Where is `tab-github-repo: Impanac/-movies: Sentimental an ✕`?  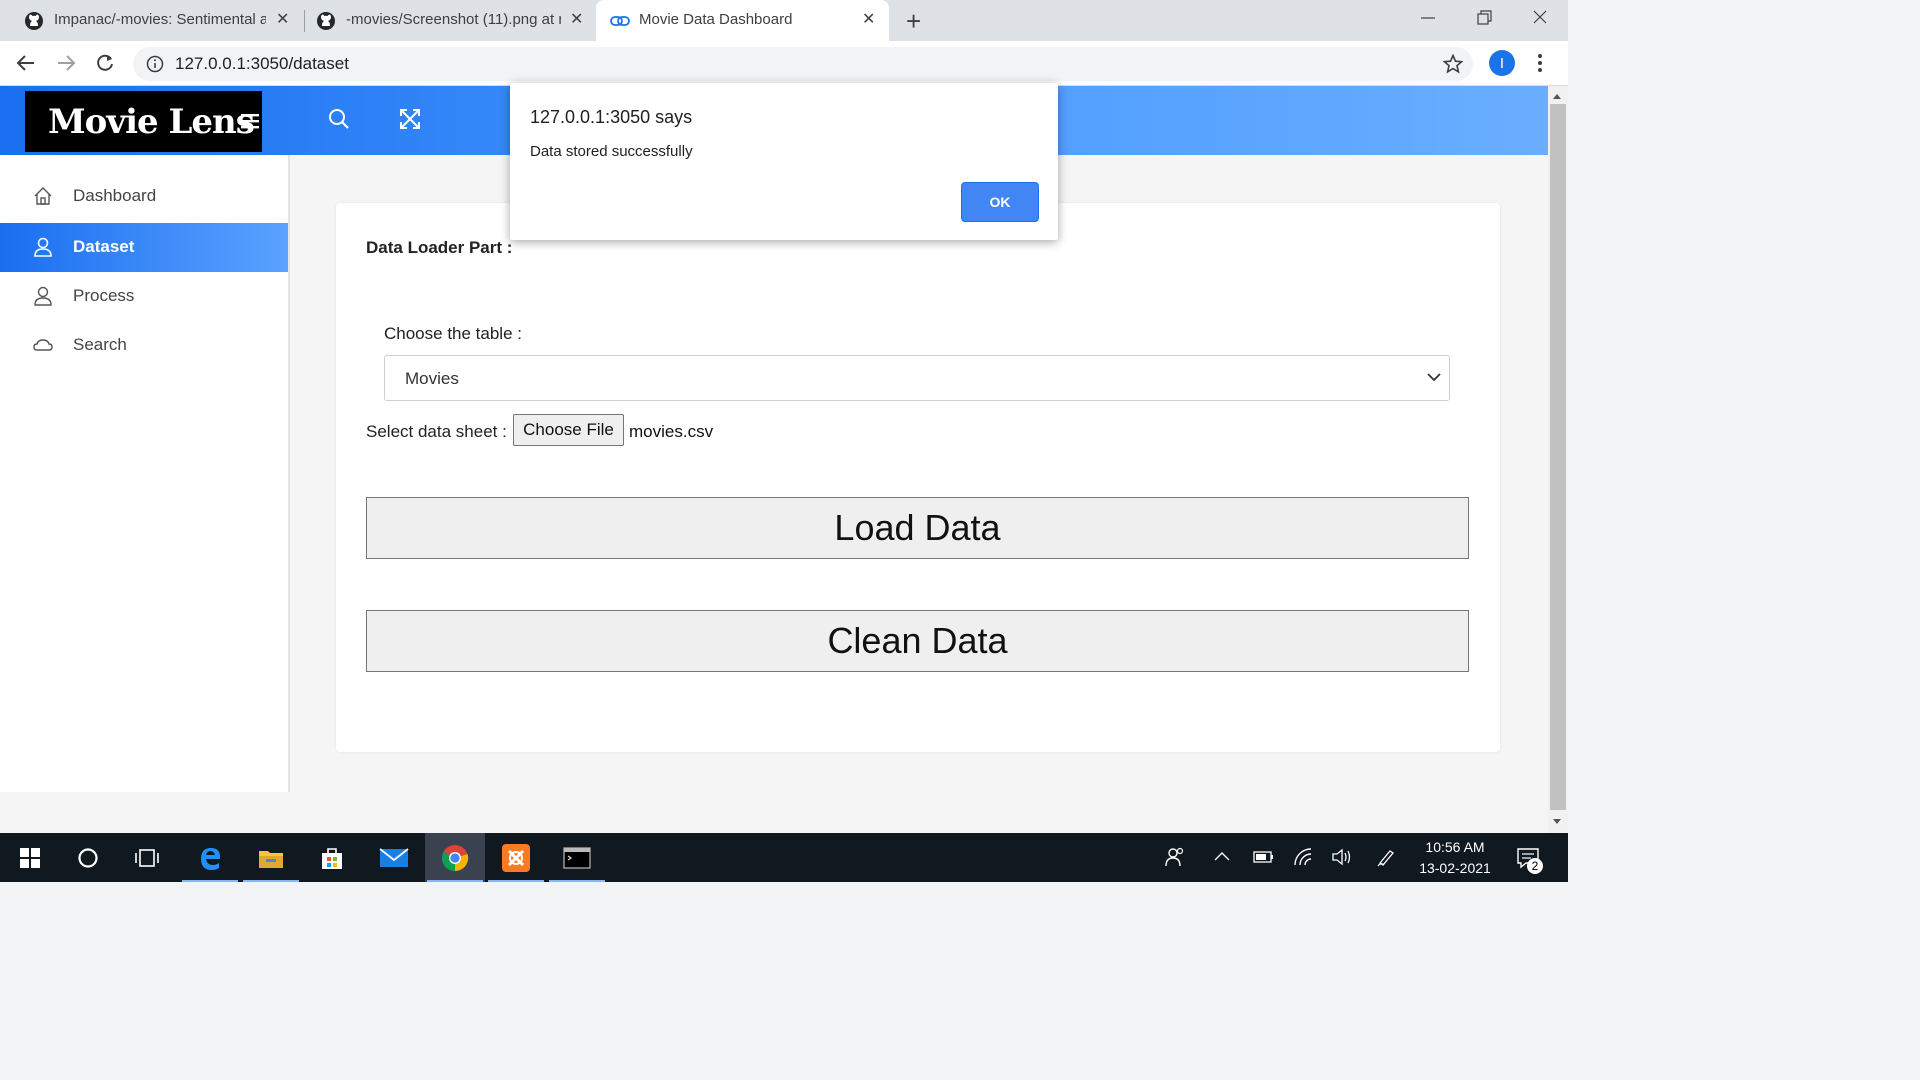 tab-github-repo: Impanac/-movies: Sentimental an ✕ is located at coordinates (156, 20).